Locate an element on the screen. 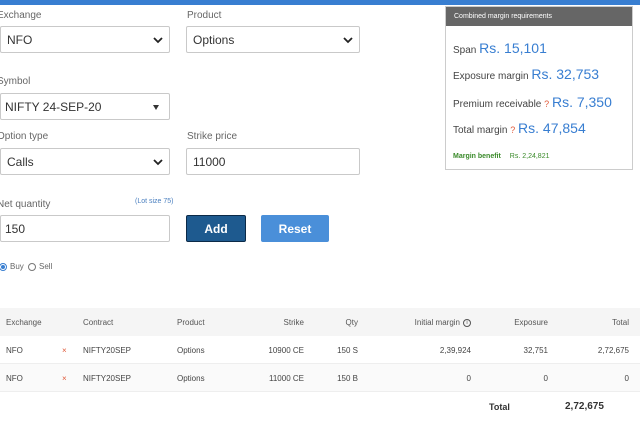 The image size is (640, 426). col-total: Total is located at coordinates (620, 322).